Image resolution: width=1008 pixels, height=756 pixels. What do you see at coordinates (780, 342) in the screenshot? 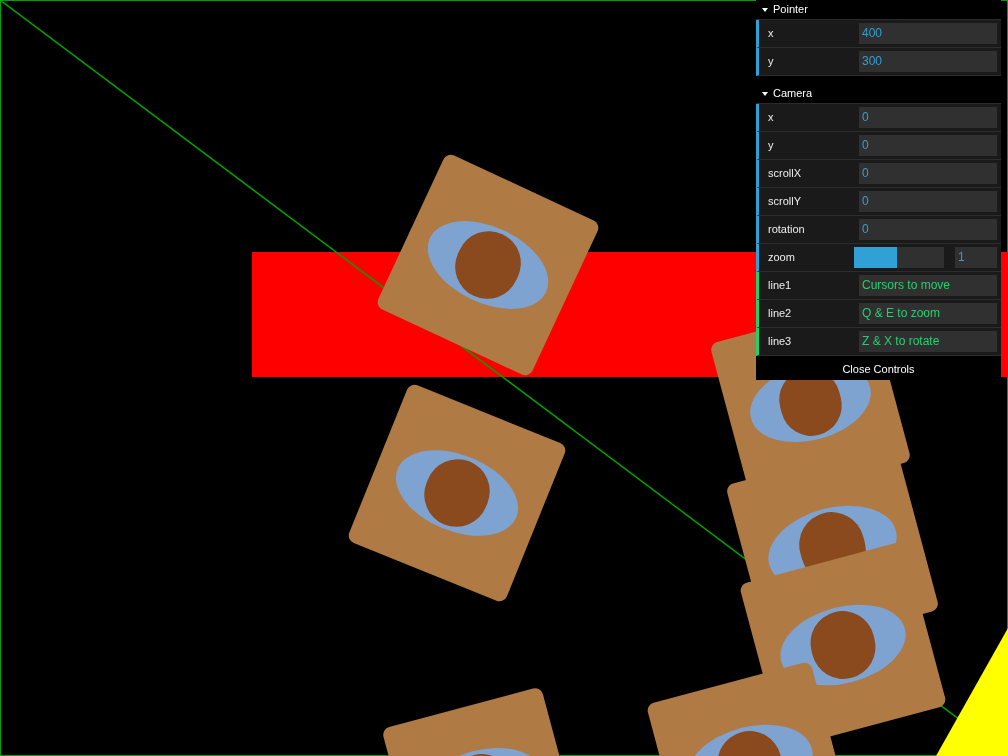
I see `control-label: line3` at bounding box center [780, 342].